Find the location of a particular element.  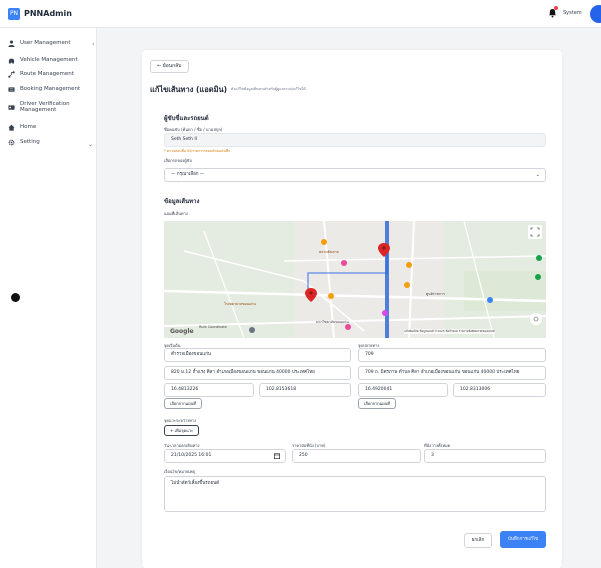

sidebar-item-vehicle-management: Vehicle Management is located at coordinates (50, 60).